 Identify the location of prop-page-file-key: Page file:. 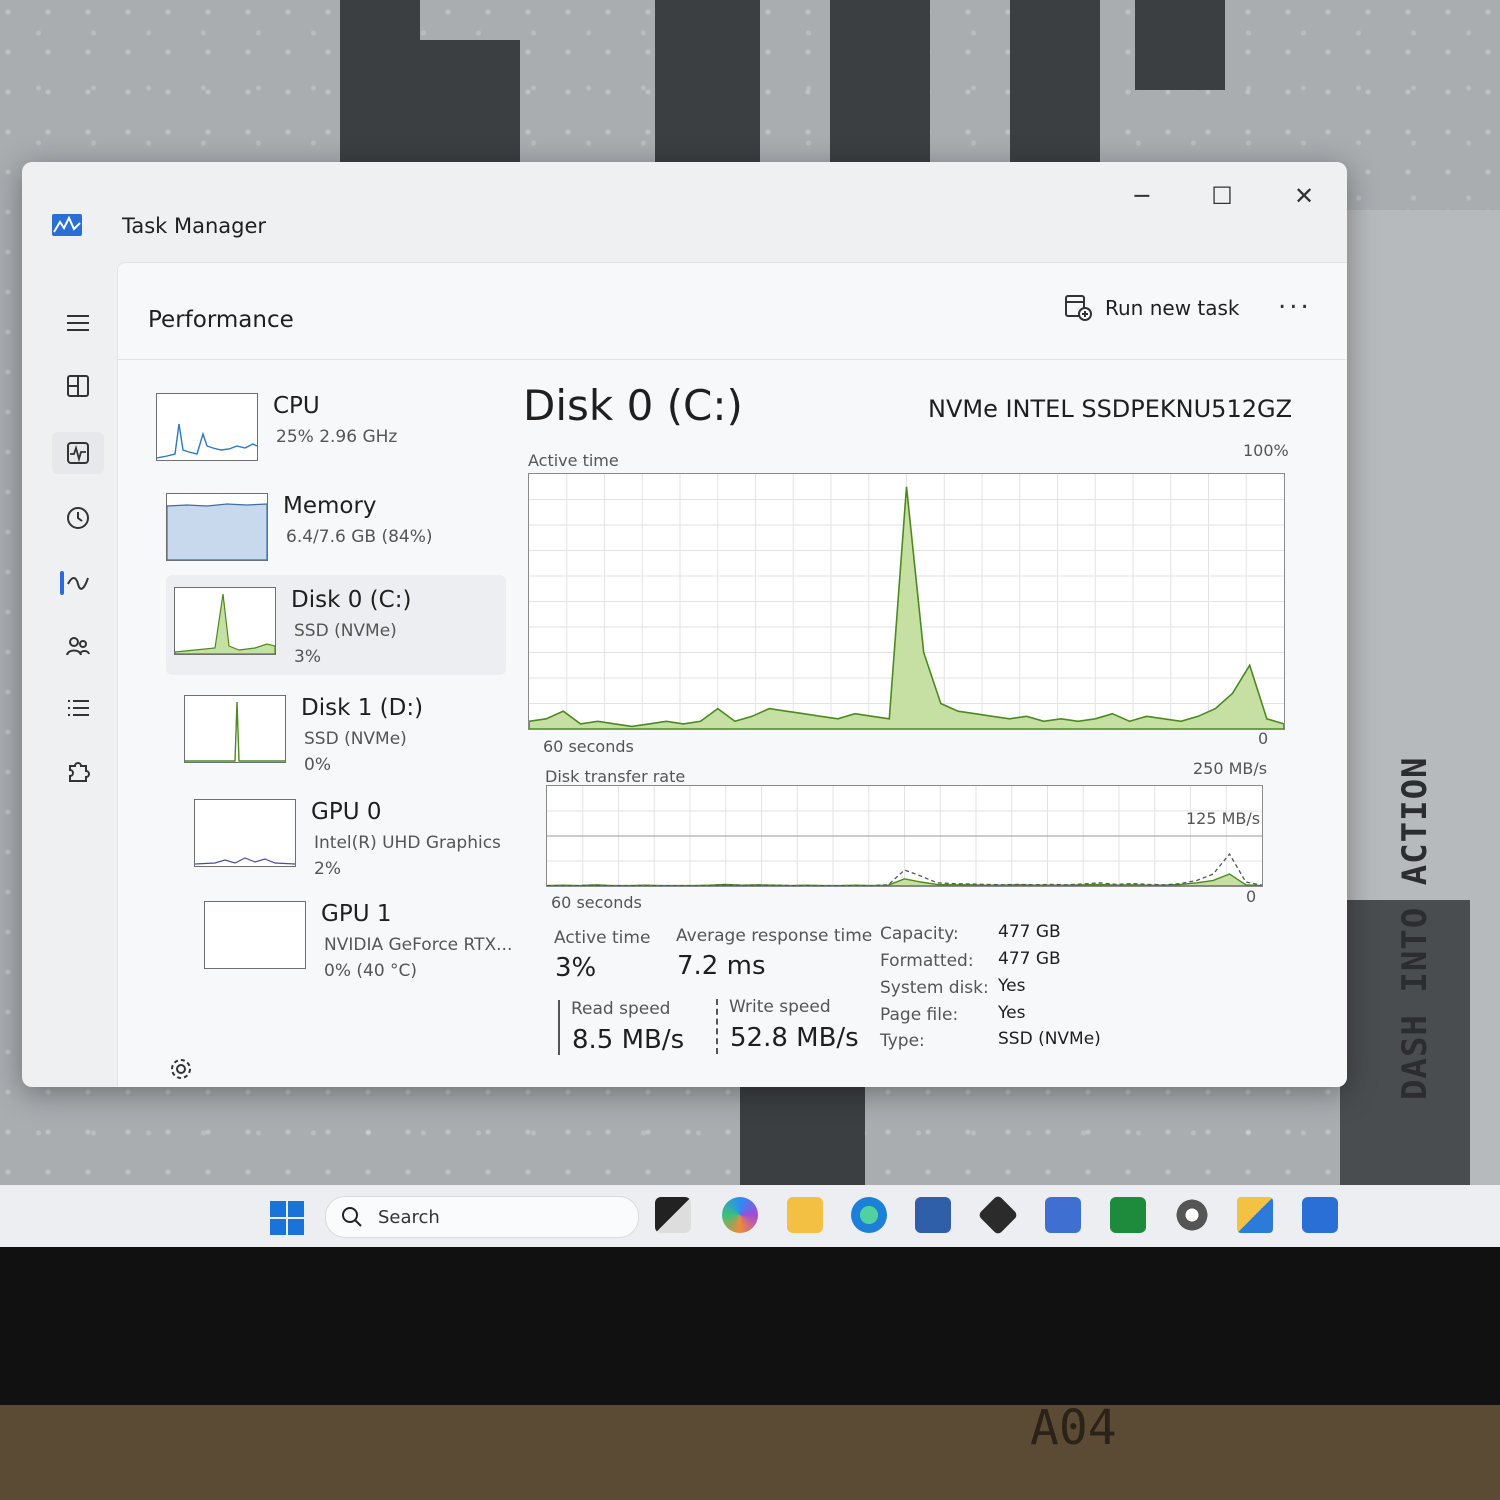
(919, 1015).